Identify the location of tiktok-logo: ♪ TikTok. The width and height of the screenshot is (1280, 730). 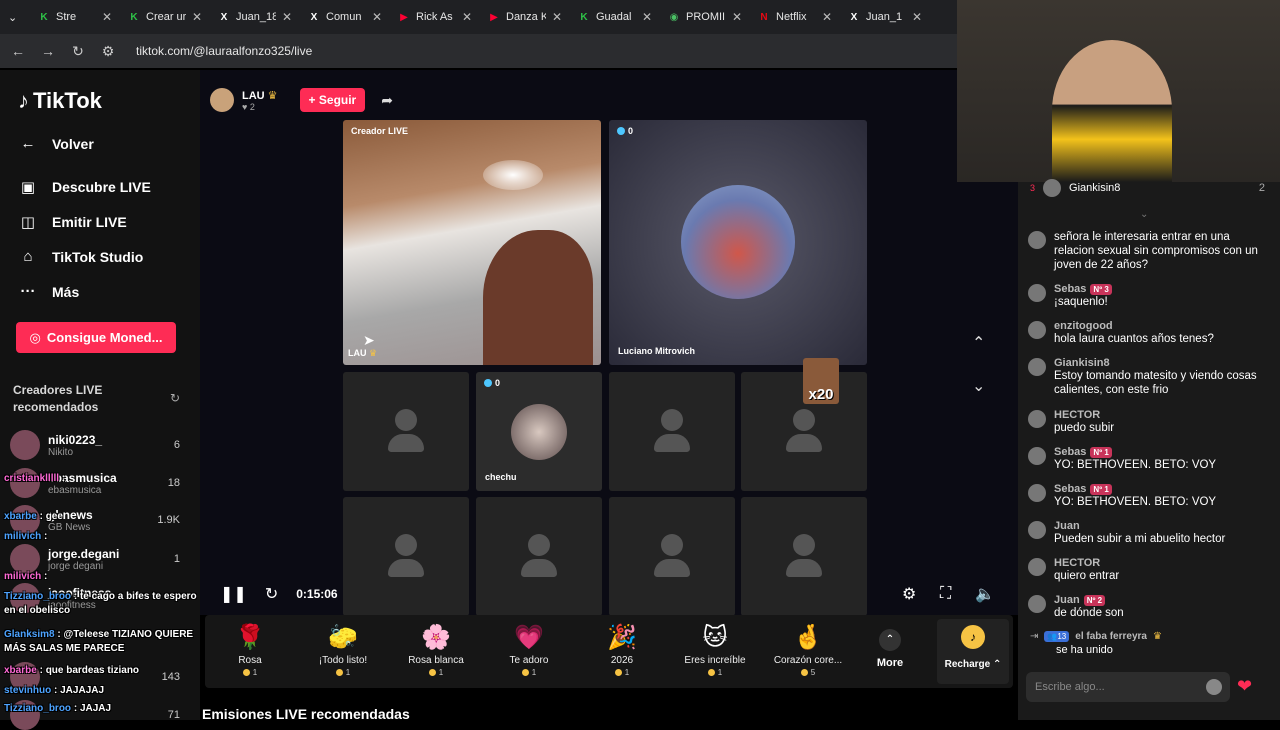
(60, 101).